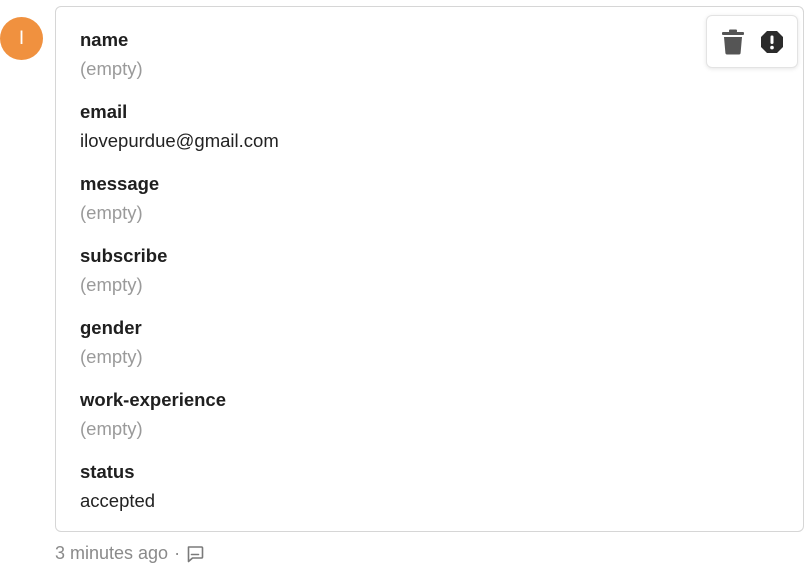 This screenshot has height=570, width=806. What do you see at coordinates (104, 39) in the screenshot?
I see `field-label: name` at bounding box center [104, 39].